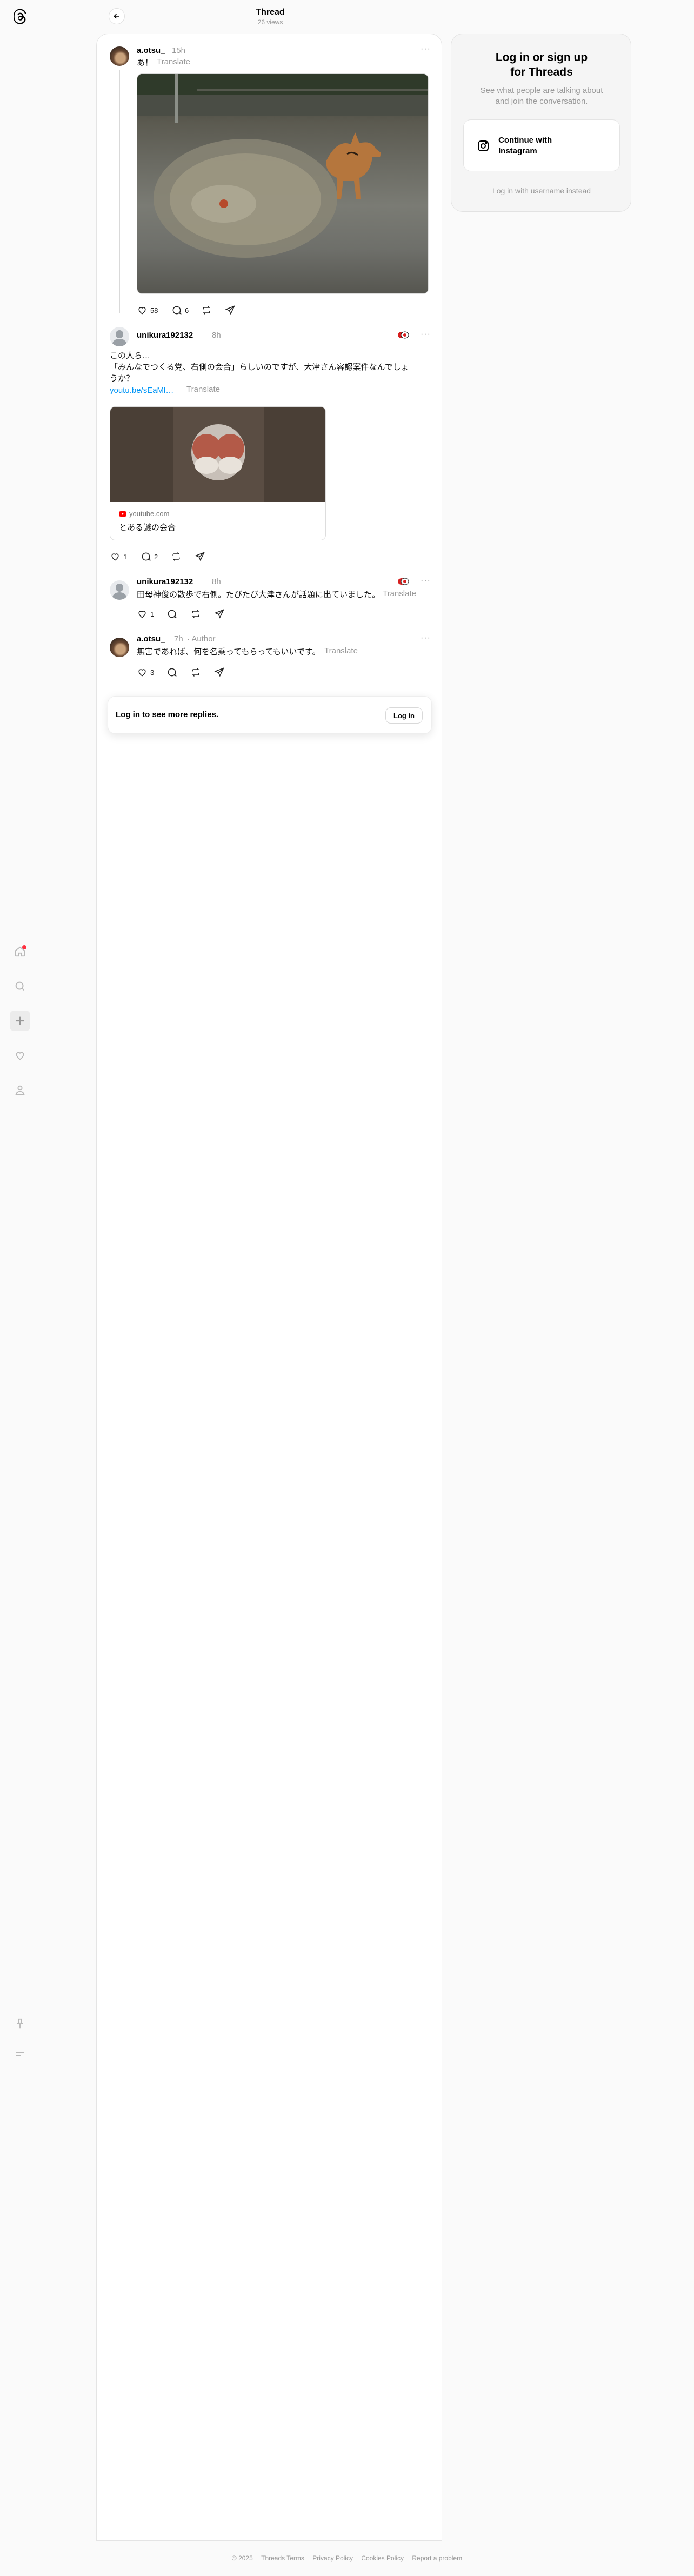 This screenshot has width=694, height=2576. I want to click on like-button: 3, so click(145, 672).